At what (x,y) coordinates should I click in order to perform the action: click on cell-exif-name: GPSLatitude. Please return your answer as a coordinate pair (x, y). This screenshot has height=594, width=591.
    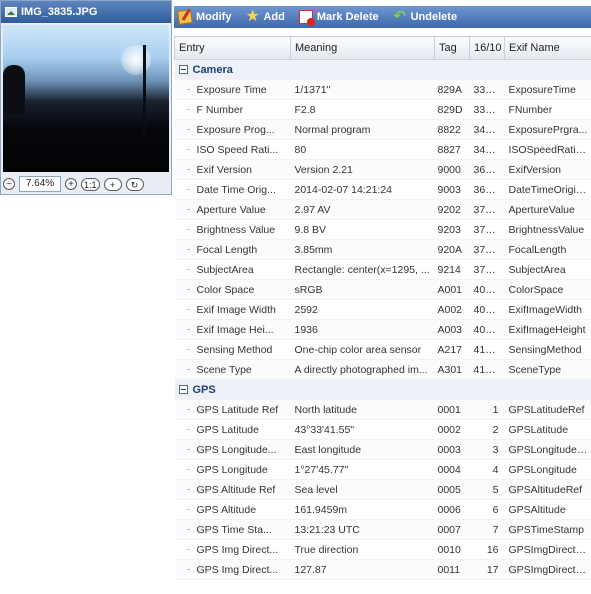
    Looking at the image, I should click on (547, 429).